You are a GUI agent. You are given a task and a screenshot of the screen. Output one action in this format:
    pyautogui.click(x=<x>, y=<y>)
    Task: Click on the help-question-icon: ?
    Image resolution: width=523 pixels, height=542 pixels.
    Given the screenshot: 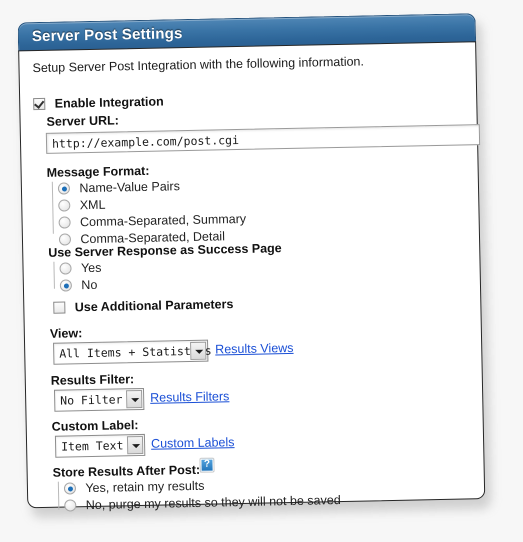 What is the action you would take?
    pyautogui.click(x=207, y=465)
    